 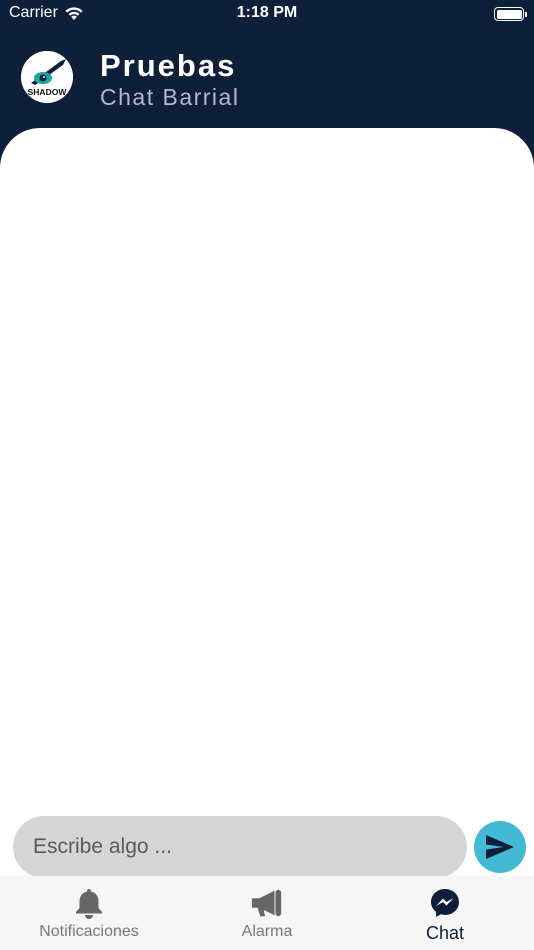 I want to click on logo-text: SHADOW, so click(x=48, y=92).